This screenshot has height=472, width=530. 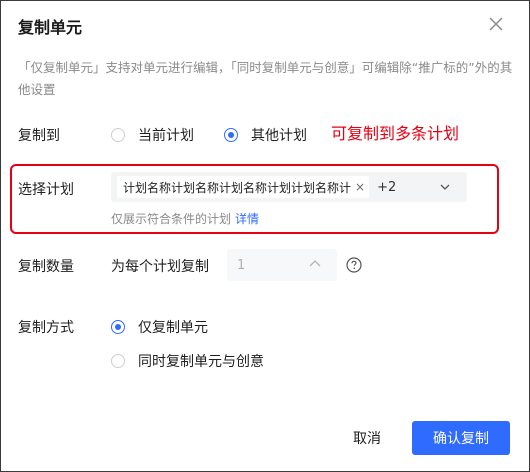 What do you see at coordinates (231, 135) in the screenshot?
I see `radio-other-plan-circle` at bounding box center [231, 135].